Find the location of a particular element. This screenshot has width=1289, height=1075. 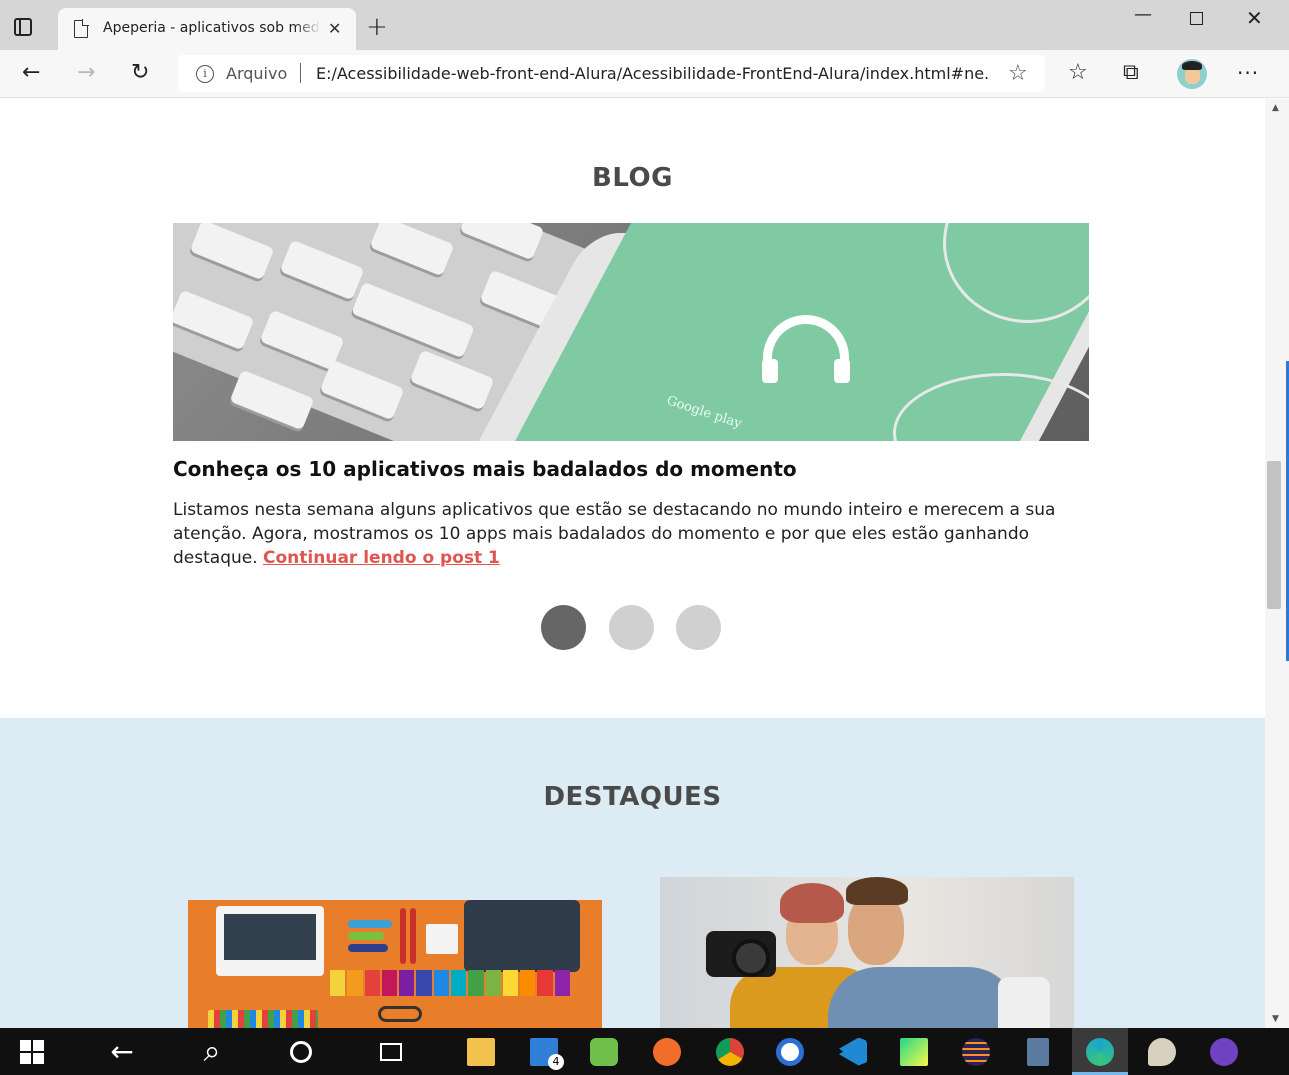

crayon-row is located at coordinates (450, 983).